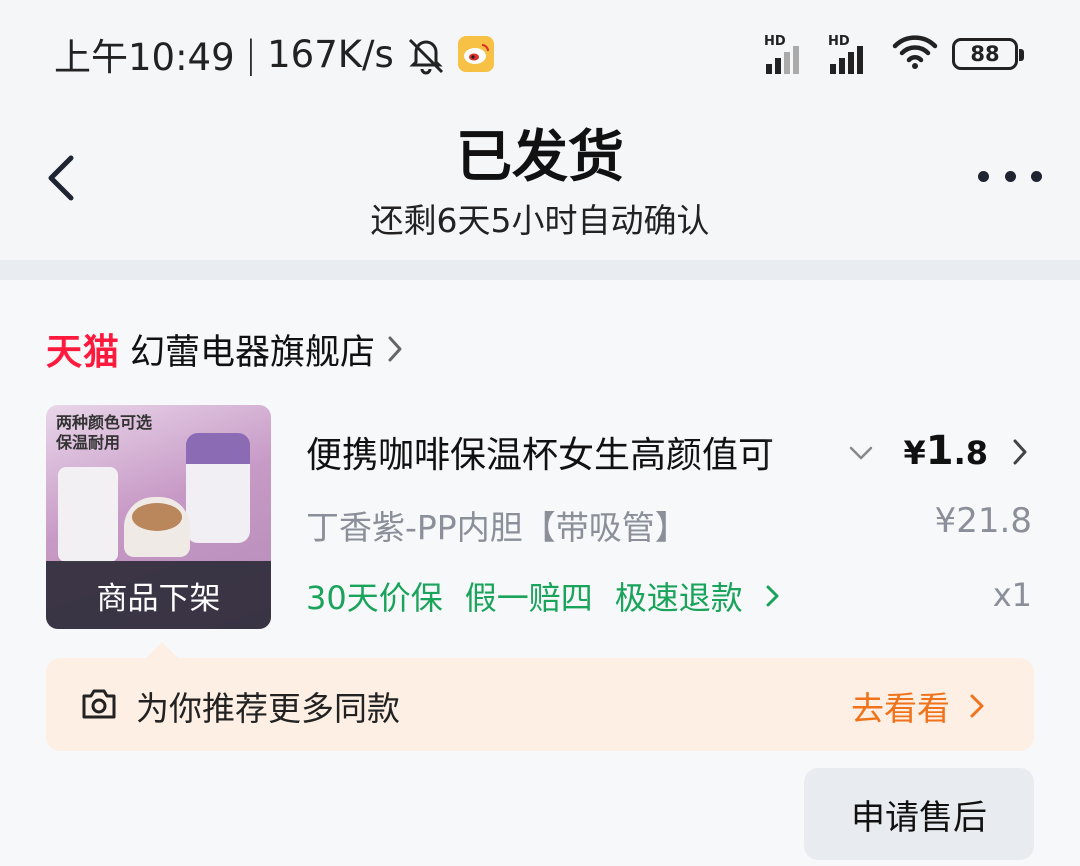  Describe the element at coordinates (678, 598) in the screenshot. I see `service-fast-refund: 极速退款` at that location.